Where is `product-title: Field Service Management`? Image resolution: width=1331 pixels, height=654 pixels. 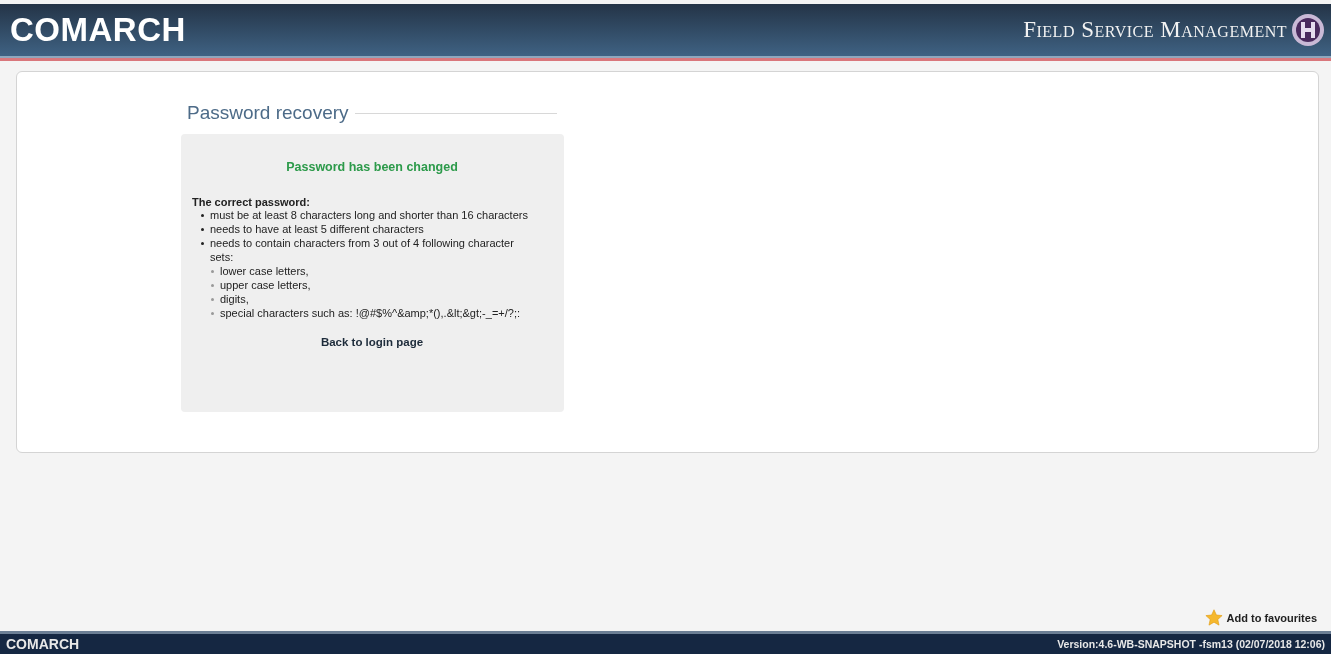
product-title: Field Service Management is located at coordinates (1155, 30).